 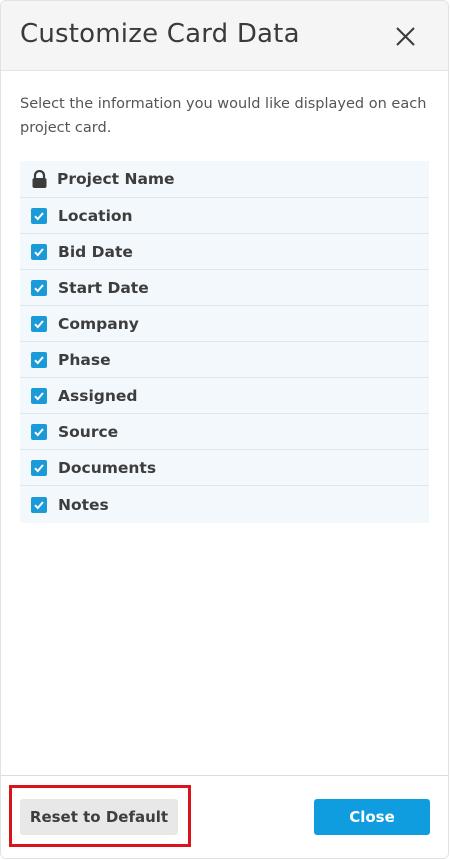 I want to click on field-row-documents: Documents, so click(x=224, y=468).